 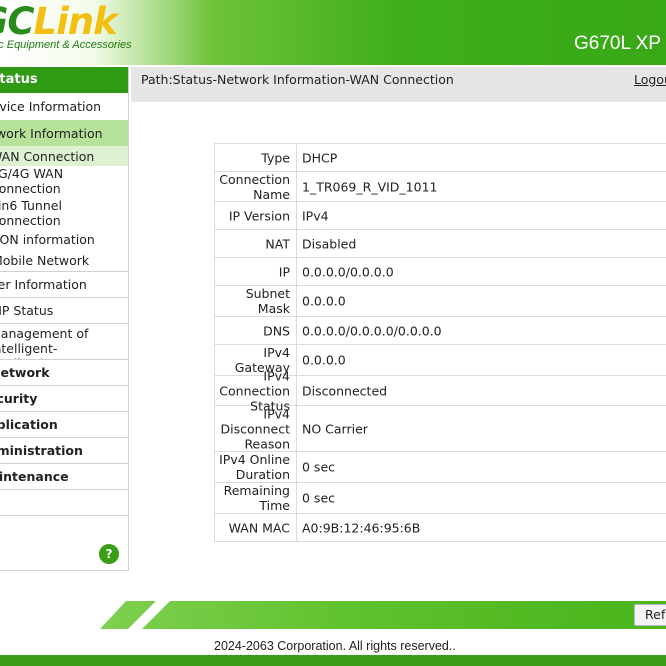 What do you see at coordinates (32, 181) in the screenshot?
I see `sidebar-item-label: 3G/4G WAN Connection` at bounding box center [32, 181].